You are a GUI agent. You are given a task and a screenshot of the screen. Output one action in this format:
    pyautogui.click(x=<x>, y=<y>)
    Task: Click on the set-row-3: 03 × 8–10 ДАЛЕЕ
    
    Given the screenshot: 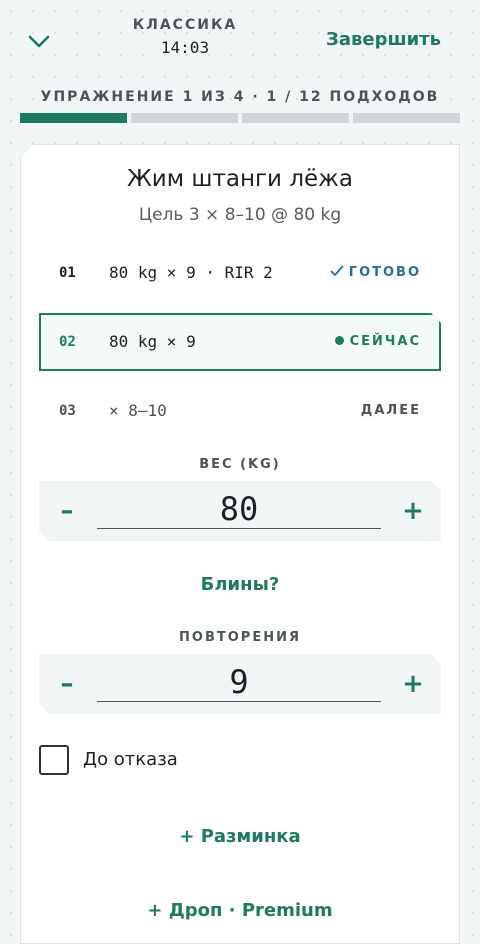 What is the action you would take?
    pyautogui.click(x=240, y=411)
    